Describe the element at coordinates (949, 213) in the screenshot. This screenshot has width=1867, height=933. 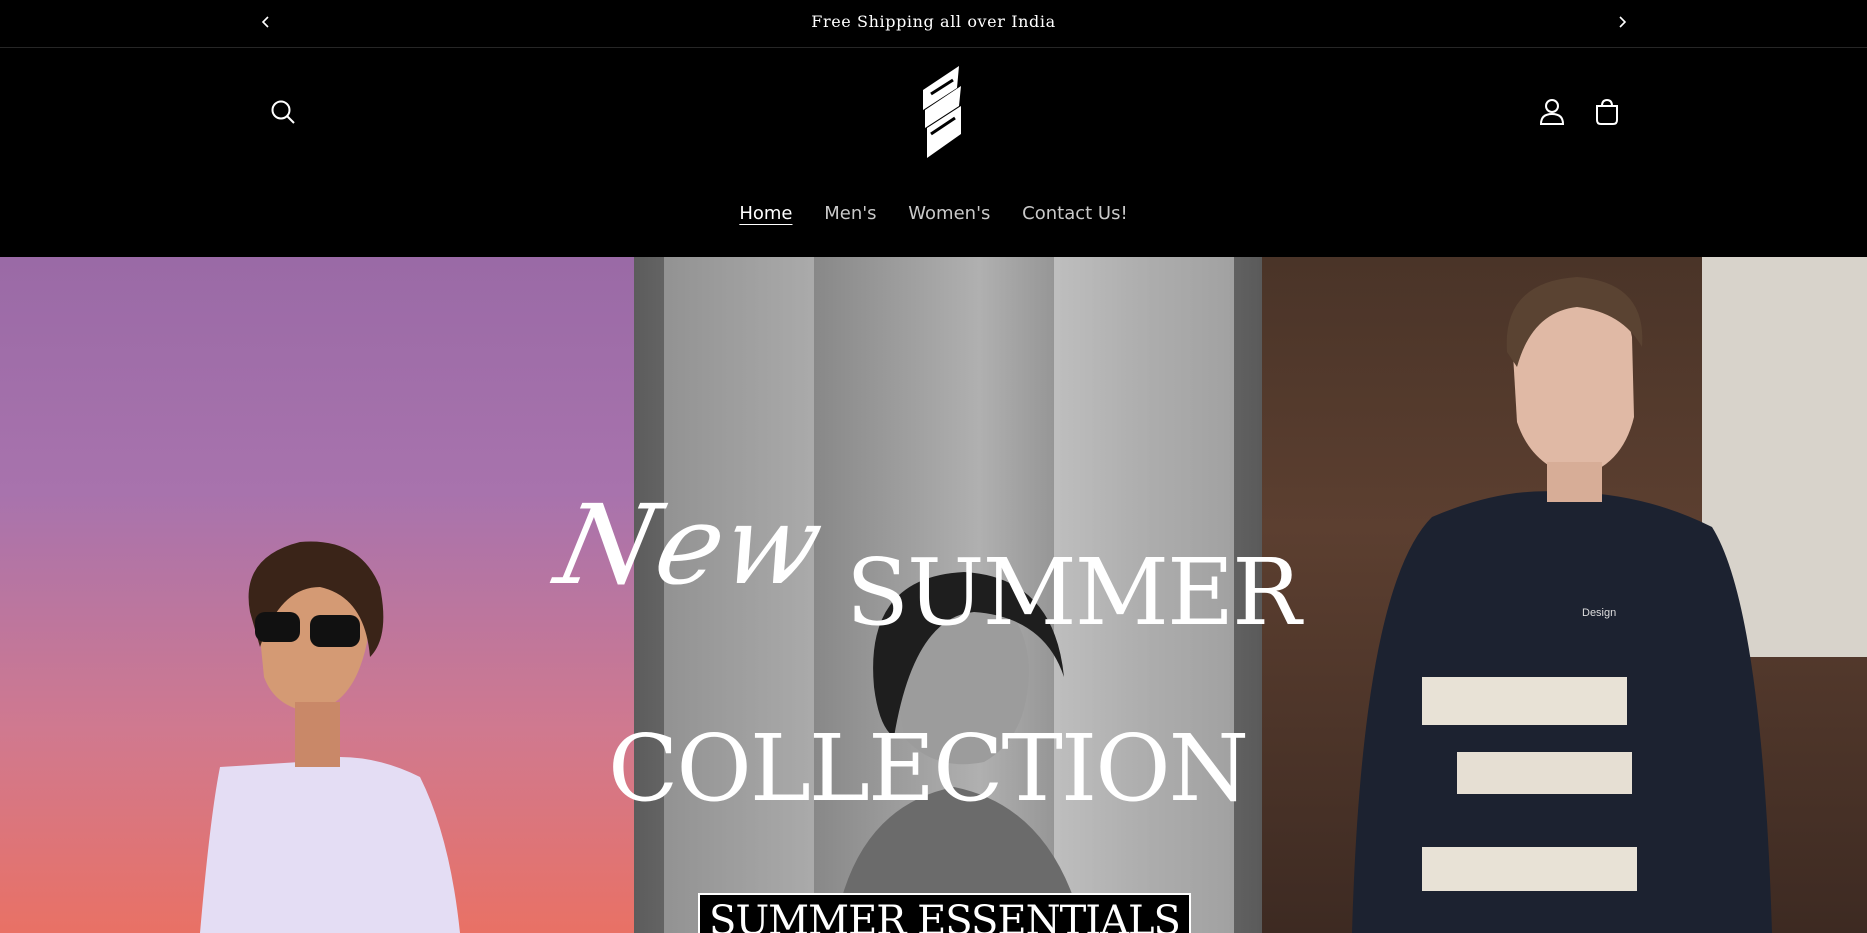
I see `nav-item-womens: Women's` at that location.